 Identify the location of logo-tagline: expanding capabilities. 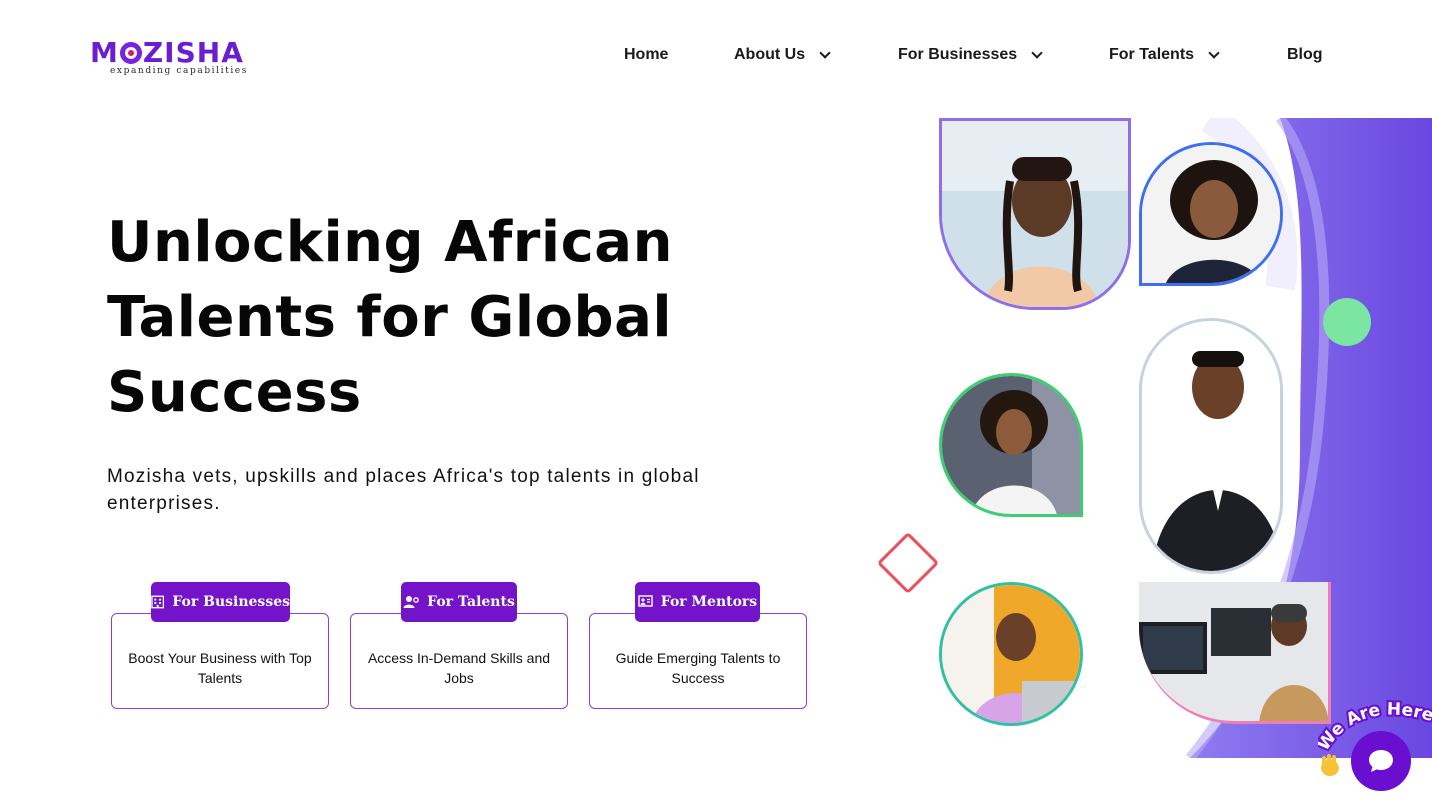
(179, 71).